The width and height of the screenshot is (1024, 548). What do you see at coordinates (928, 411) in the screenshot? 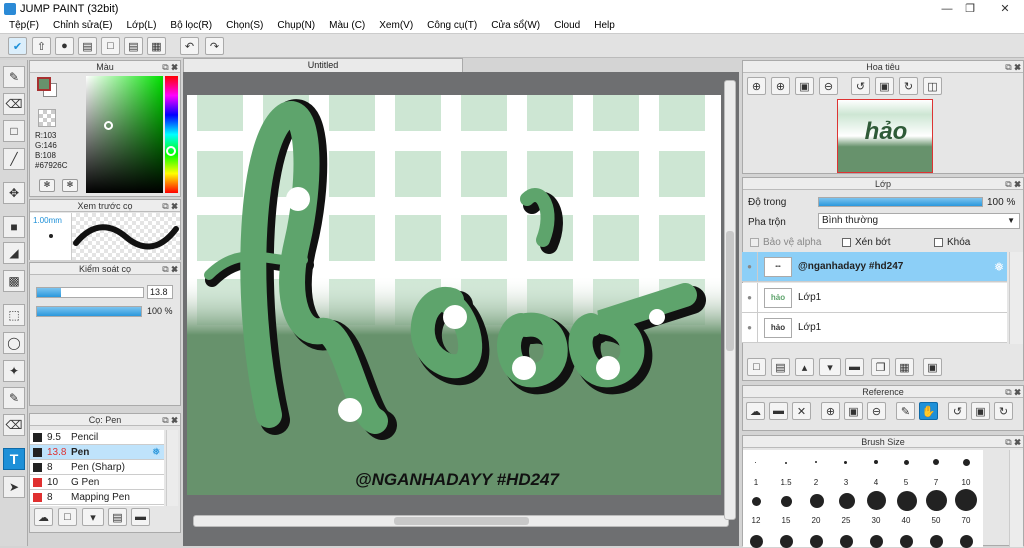
I see `ref-hand-icon: ✋` at bounding box center [928, 411].